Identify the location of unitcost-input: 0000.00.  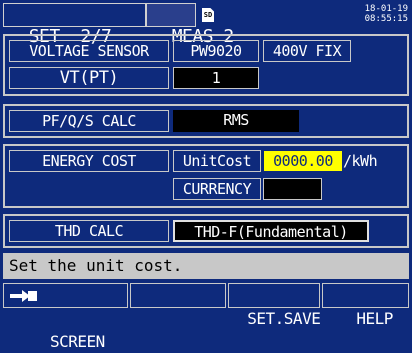
(303, 161).